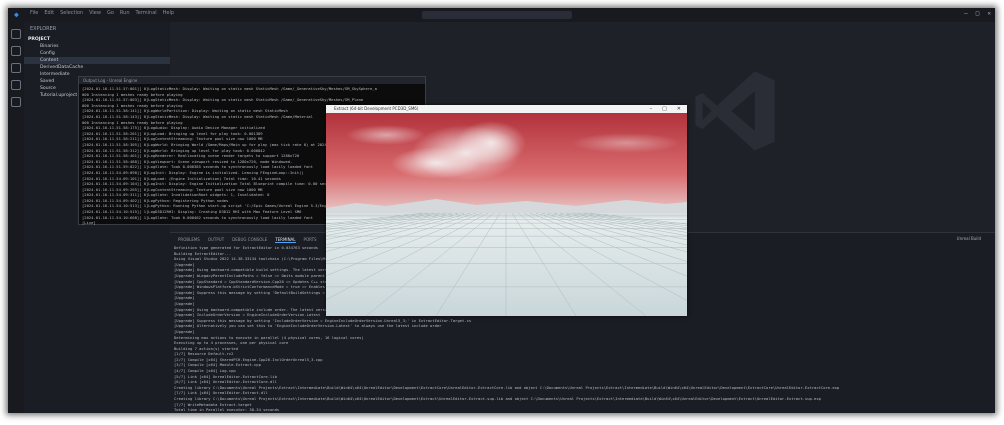 This screenshot has width=1004, height=425. Describe the element at coordinates (49, 13) in the screenshot. I see `menu-edit: Edit` at that location.